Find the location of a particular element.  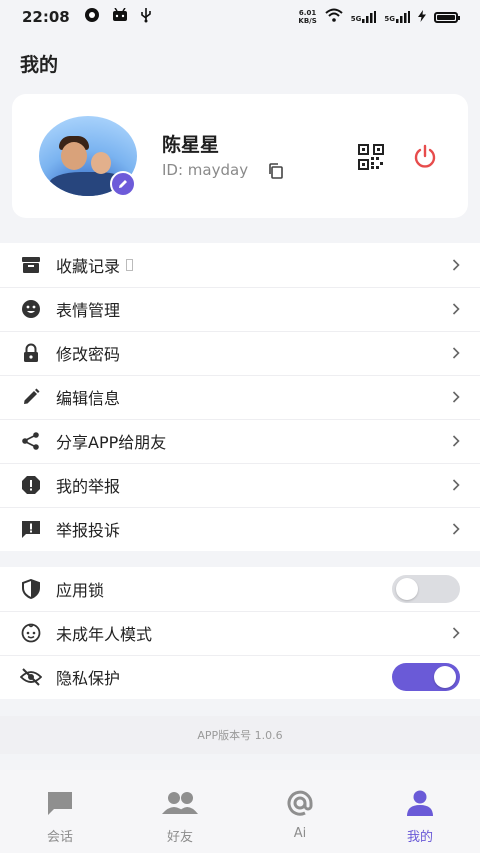

net-speed: 6.01 KB/S is located at coordinates (307, 17).